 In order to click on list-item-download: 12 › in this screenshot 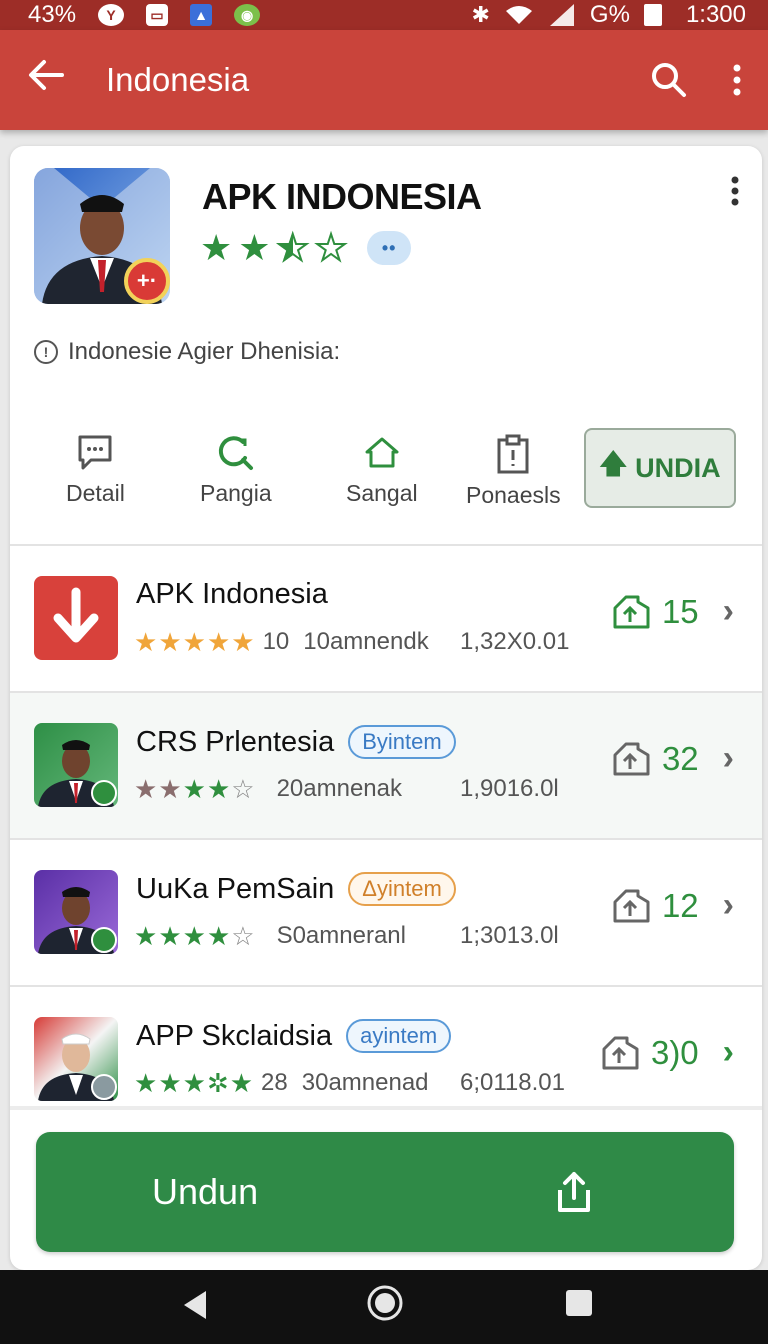, I will do `click(673, 905)`.